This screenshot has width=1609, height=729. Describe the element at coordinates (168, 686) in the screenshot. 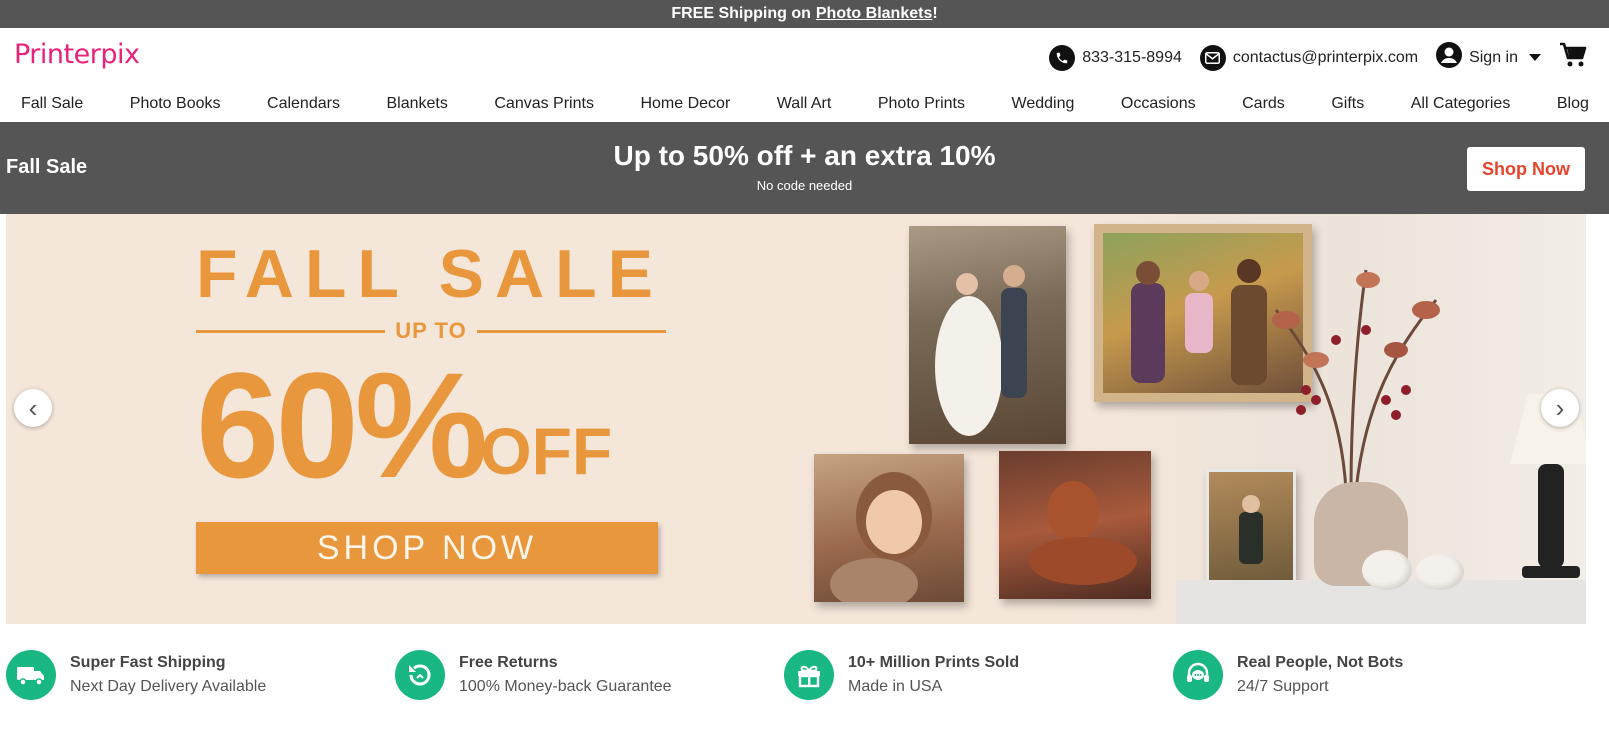

I see `feature-subtitle: Next Day Delivery Available` at that location.